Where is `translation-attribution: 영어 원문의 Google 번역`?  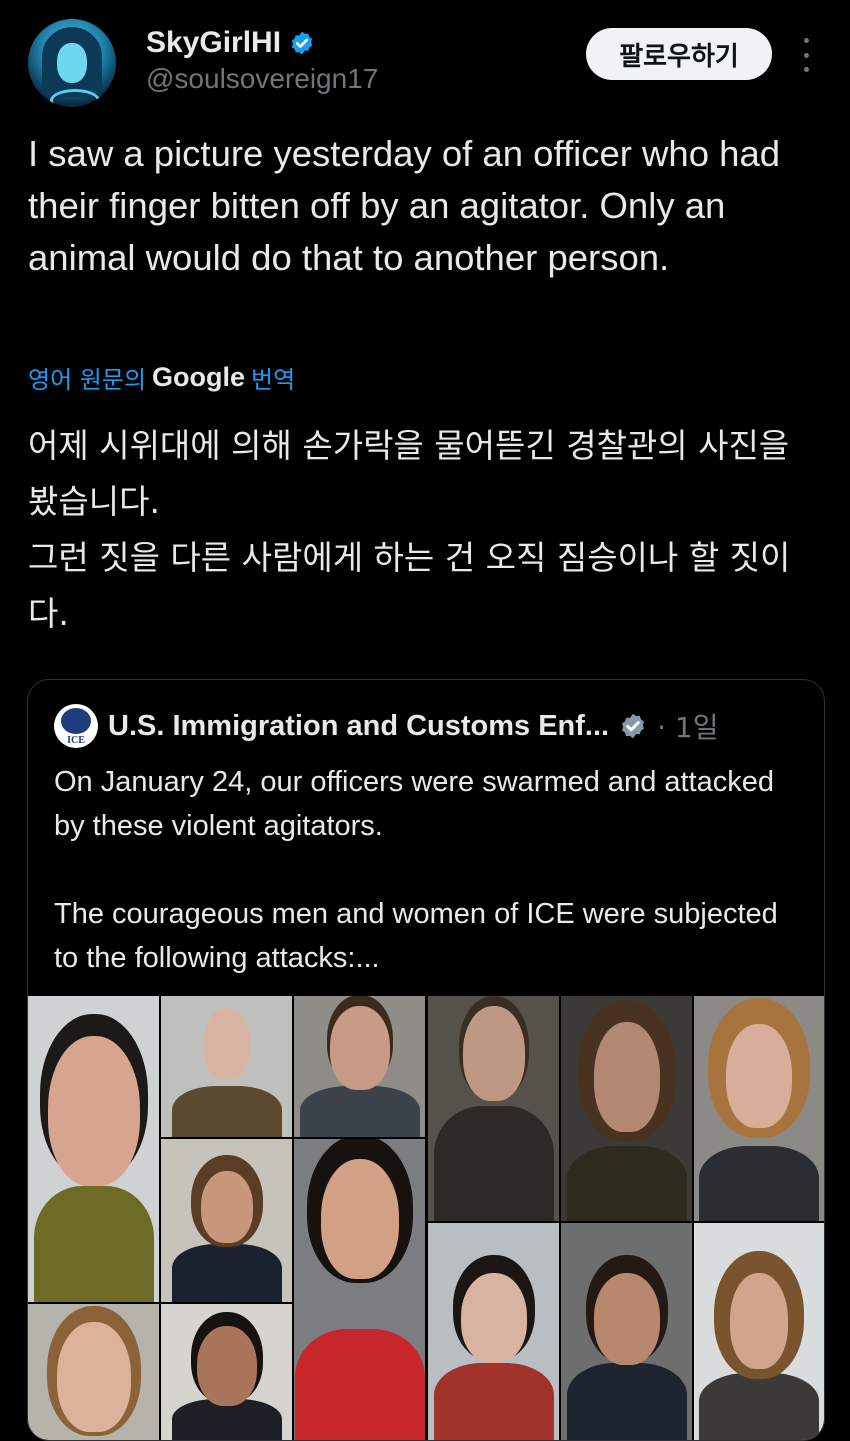 translation-attribution: 영어 원문의 Google 번역 is located at coordinates (161, 377).